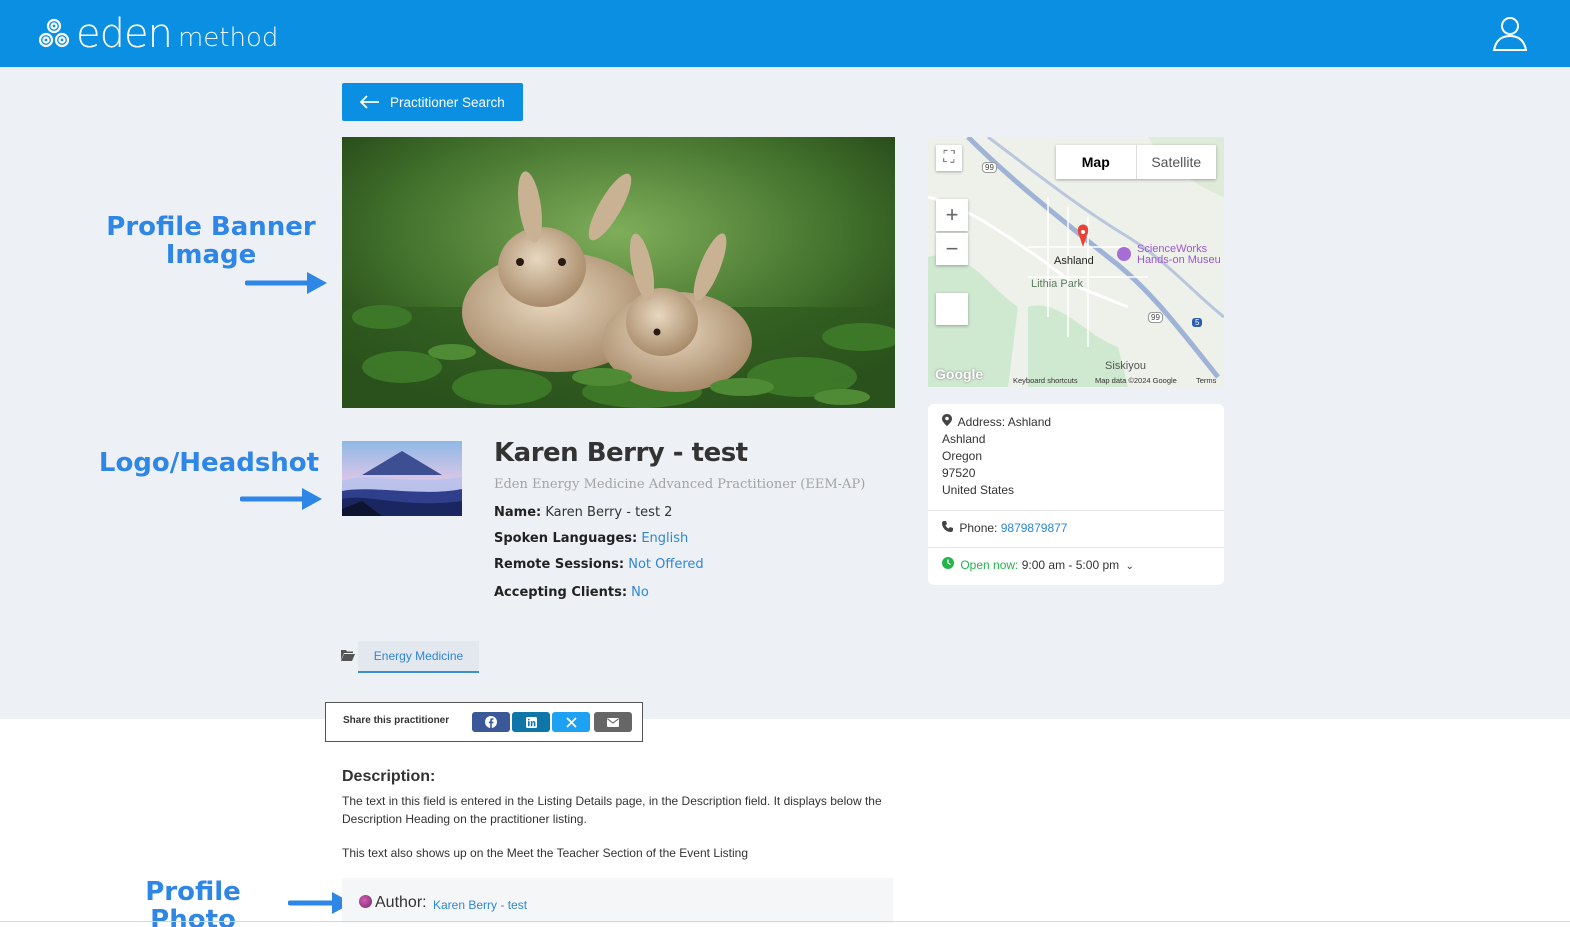 This screenshot has height=927, width=1570. What do you see at coordinates (348, 655) in the screenshot?
I see `folder-open-icon` at bounding box center [348, 655].